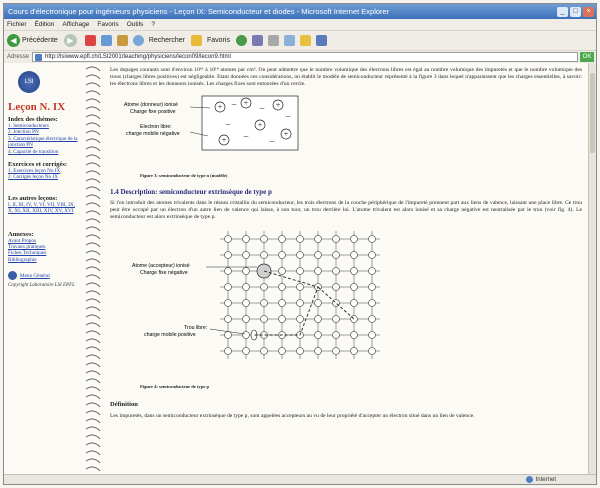  I want to click on go-button: OK, so click(587, 56).